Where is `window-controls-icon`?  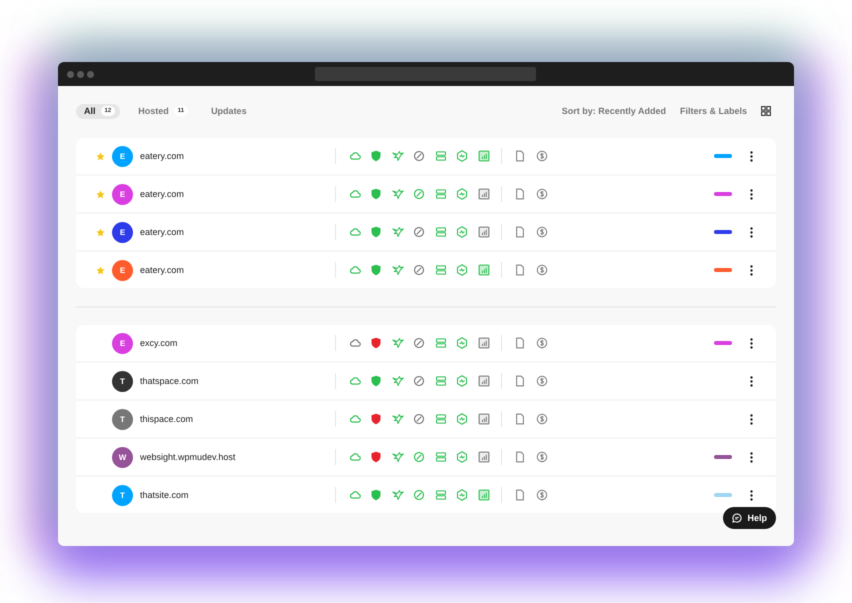
window-controls-icon is located at coordinates (80, 74).